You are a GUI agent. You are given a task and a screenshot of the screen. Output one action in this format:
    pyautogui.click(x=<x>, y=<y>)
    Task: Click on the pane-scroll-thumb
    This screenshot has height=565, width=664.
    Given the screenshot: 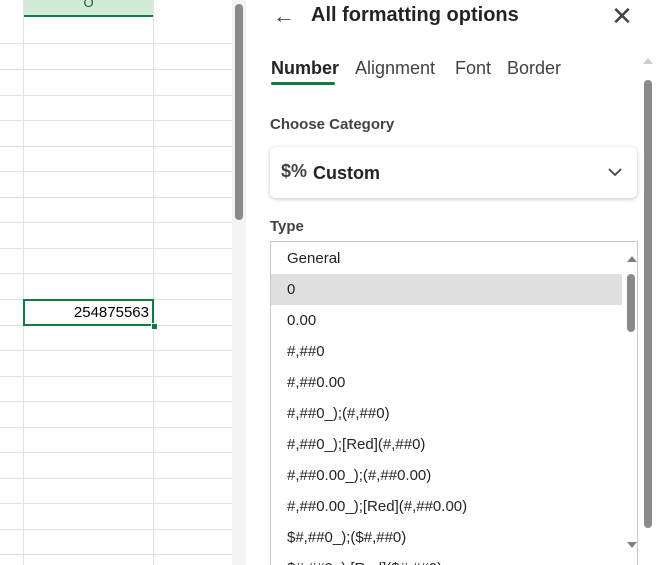 What is the action you would take?
    pyautogui.click(x=648, y=304)
    